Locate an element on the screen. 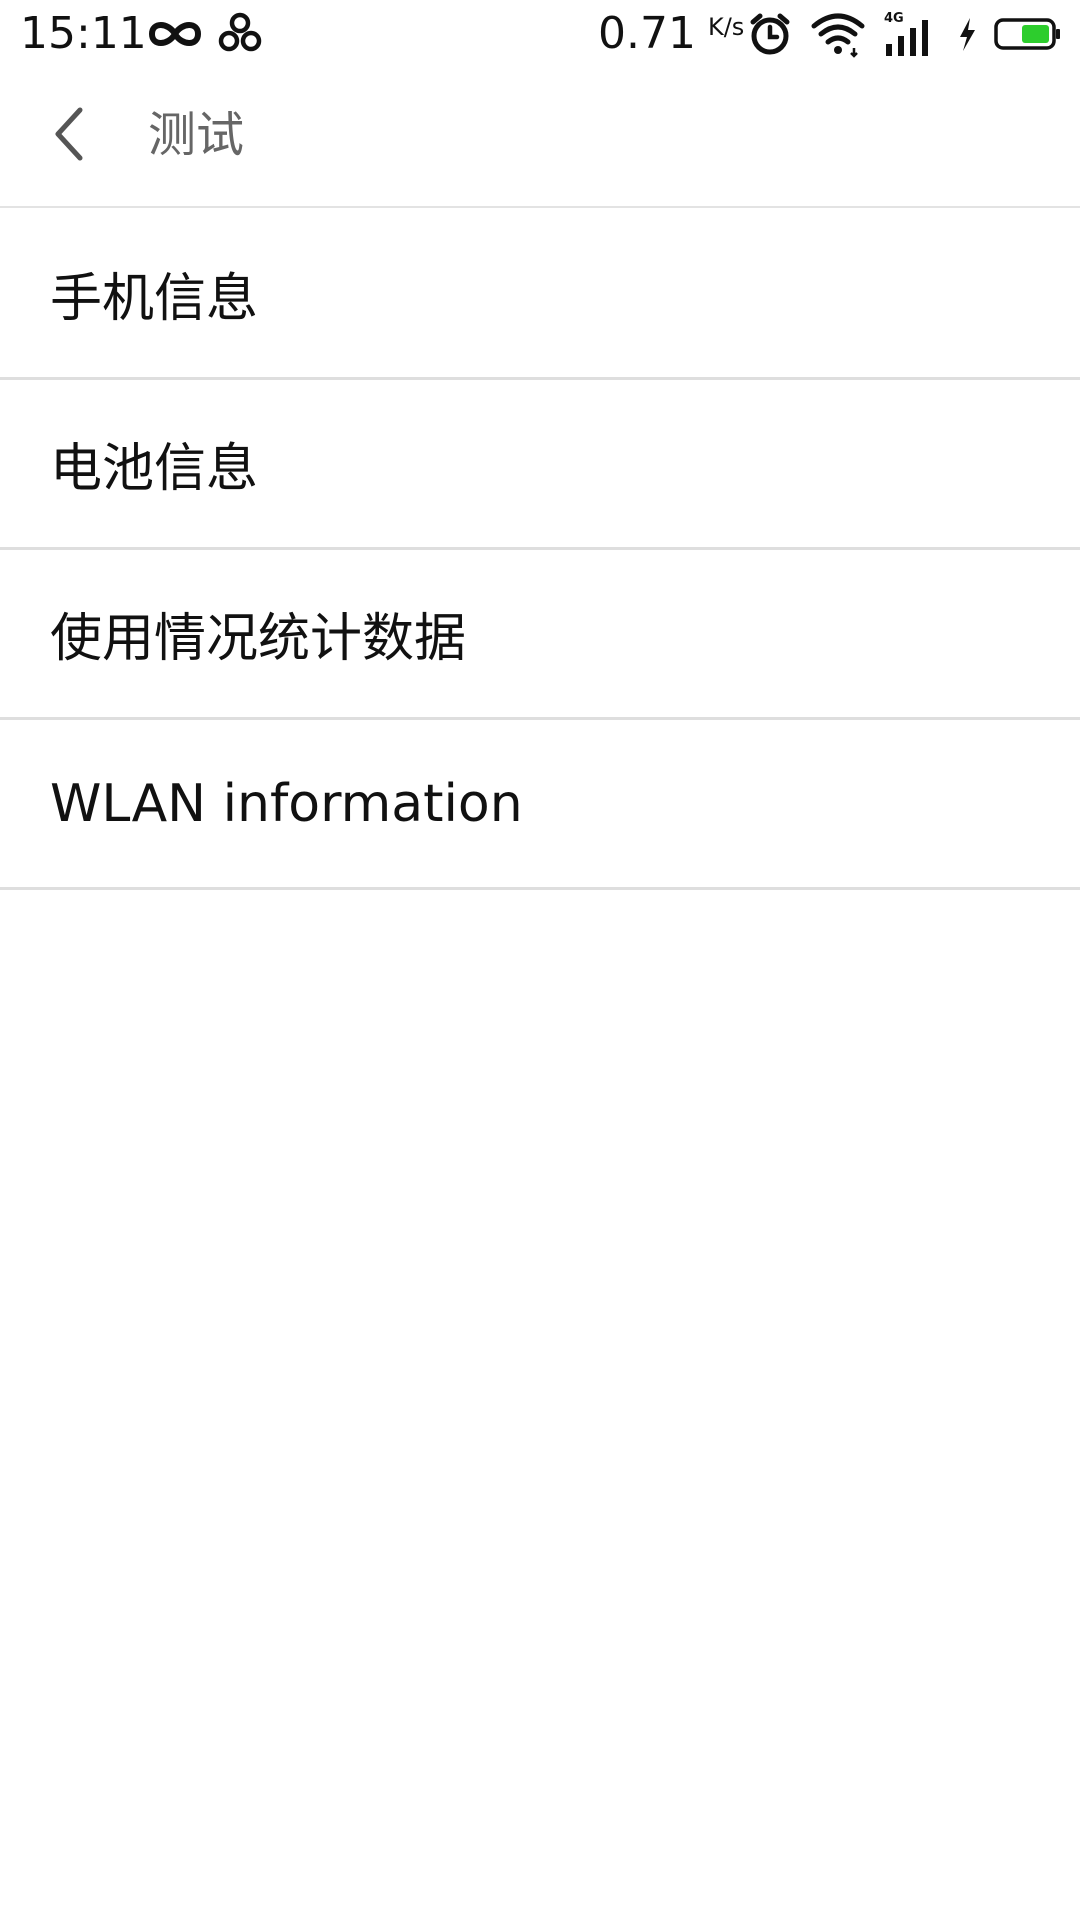 The width and height of the screenshot is (1080, 1920). status-bar: 15:11 0.71 K/s 4G is located at coordinates (540, 34).